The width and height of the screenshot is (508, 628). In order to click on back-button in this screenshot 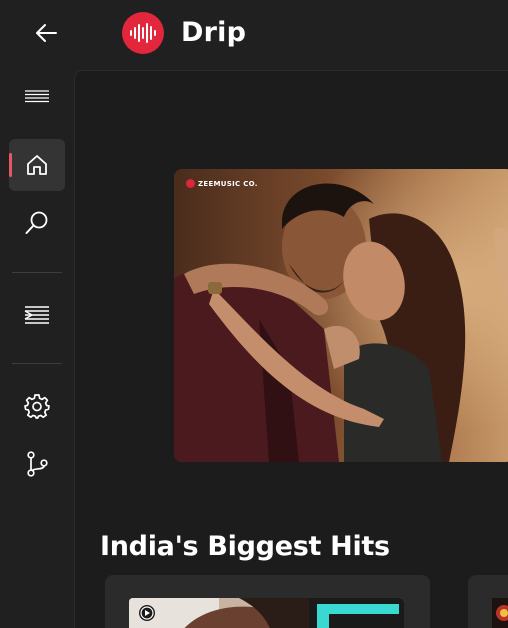, I will do `click(46, 33)`.